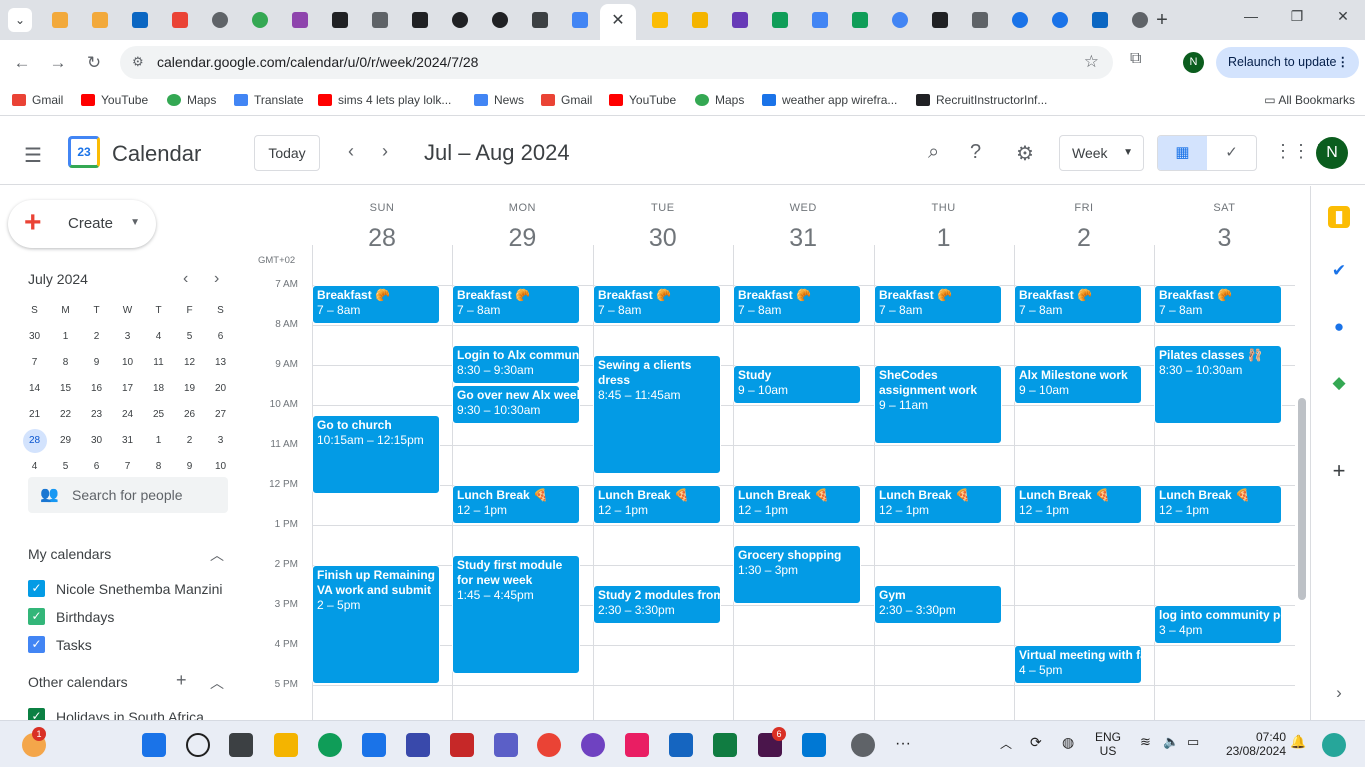 This screenshot has width=1365, height=767. I want to click on mini-day: 10, so click(127, 363).